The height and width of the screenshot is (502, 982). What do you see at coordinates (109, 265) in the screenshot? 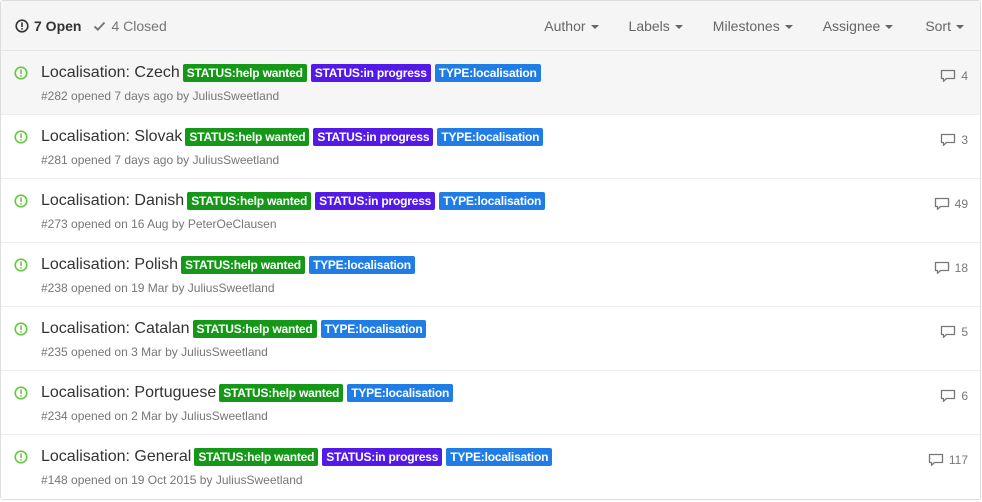
I see `issue-title-link: Localisation: Polish` at bounding box center [109, 265].